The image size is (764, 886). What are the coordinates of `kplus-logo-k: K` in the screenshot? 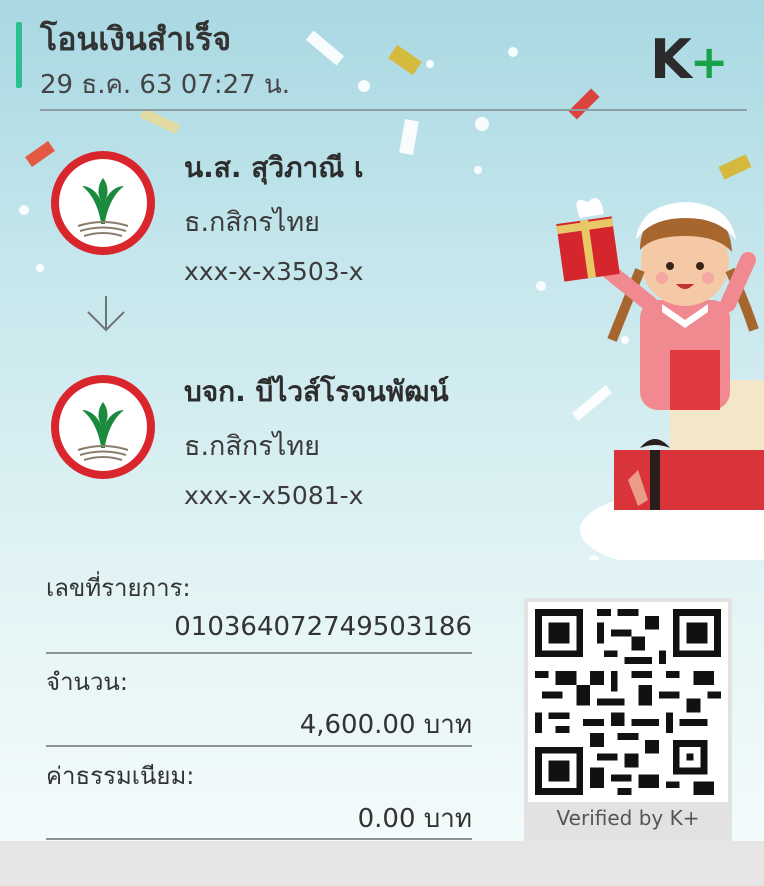 It's located at (671, 59).